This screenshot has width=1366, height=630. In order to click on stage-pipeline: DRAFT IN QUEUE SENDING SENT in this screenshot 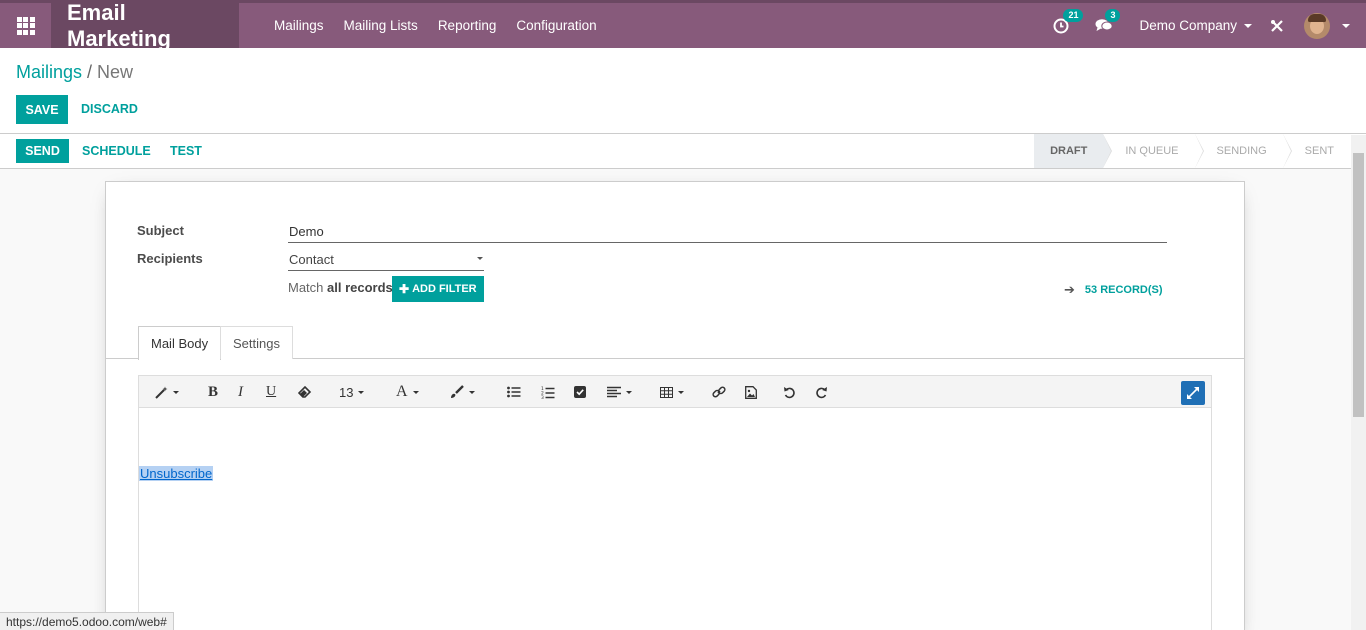, I will do `click(1192, 151)`.